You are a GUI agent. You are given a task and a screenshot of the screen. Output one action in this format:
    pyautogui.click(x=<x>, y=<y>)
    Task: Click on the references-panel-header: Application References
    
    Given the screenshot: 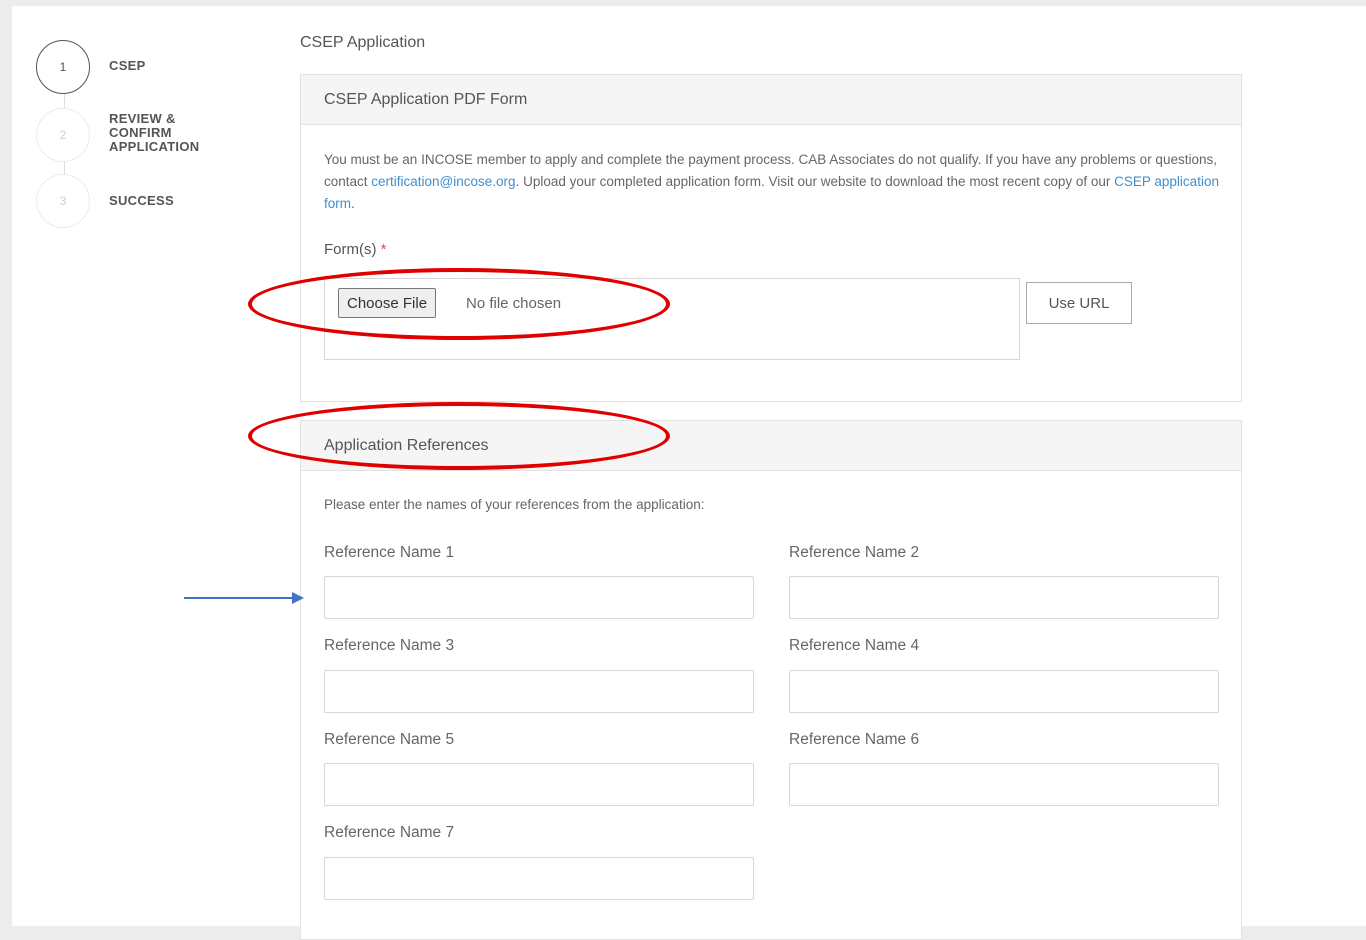 What is the action you would take?
    pyautogui.click(x=771, y=446)
    